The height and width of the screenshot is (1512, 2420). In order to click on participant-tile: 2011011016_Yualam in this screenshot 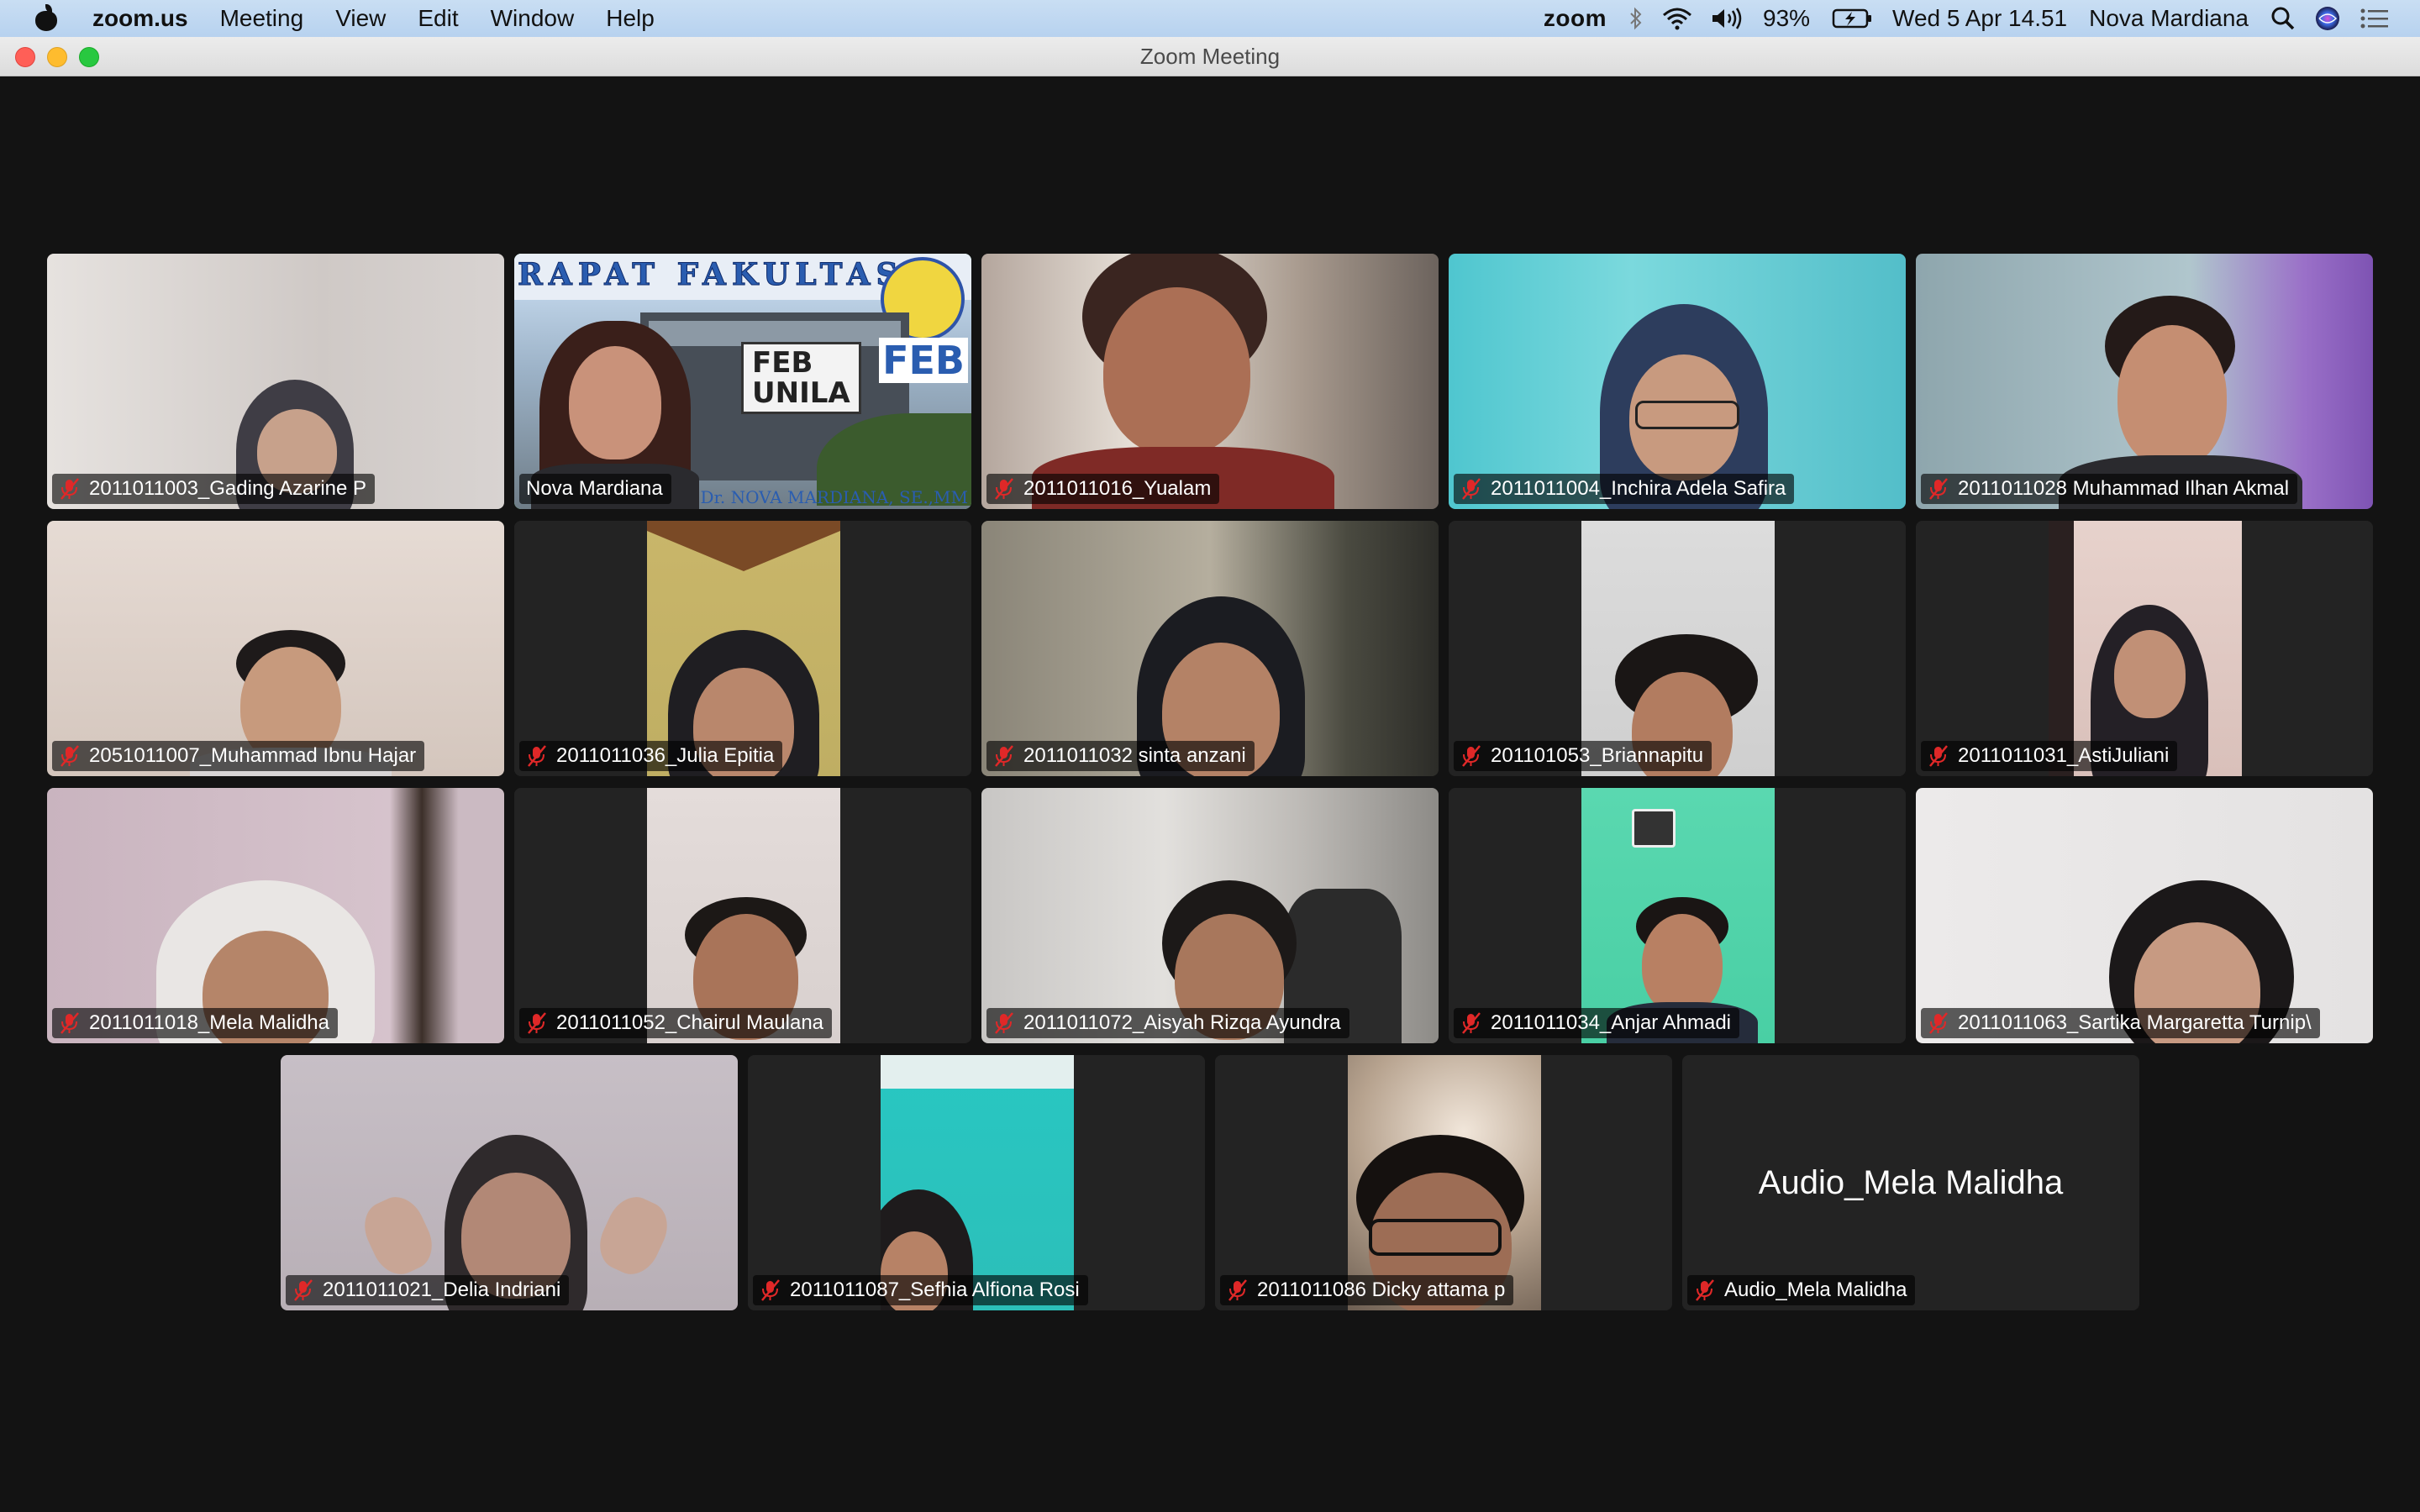, I will do `click(1210, 381)`.